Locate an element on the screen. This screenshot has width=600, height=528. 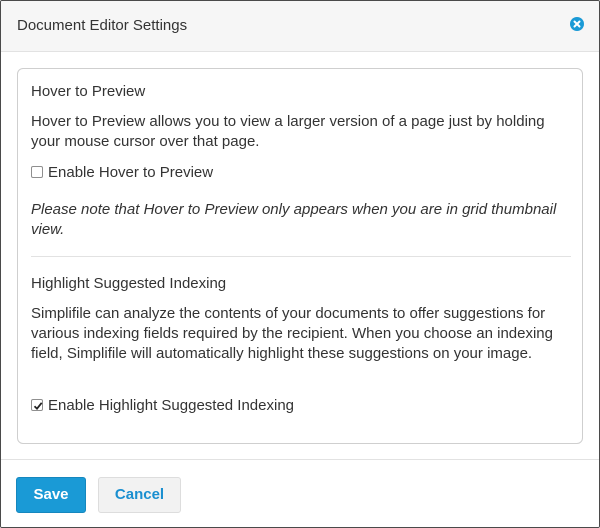
cancel-button: Cancel is located at coordinates (139, 495).